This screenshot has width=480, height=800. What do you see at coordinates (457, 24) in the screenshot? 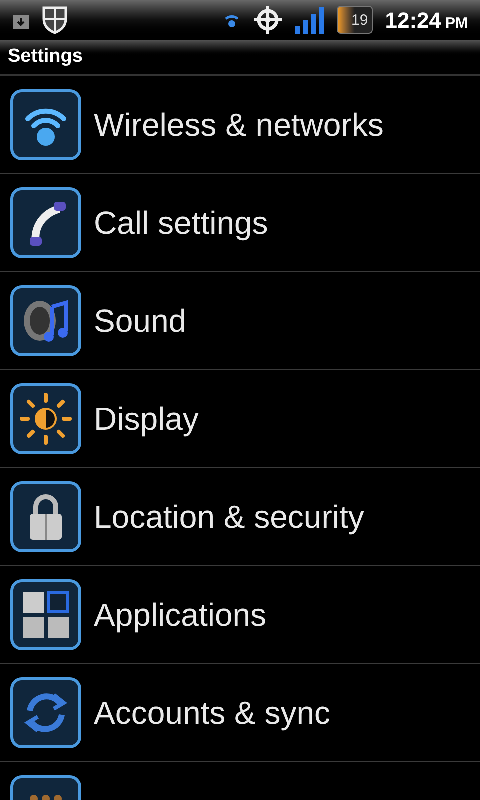
I see `clock-ampm: PM` at bounding box center [457, 24].